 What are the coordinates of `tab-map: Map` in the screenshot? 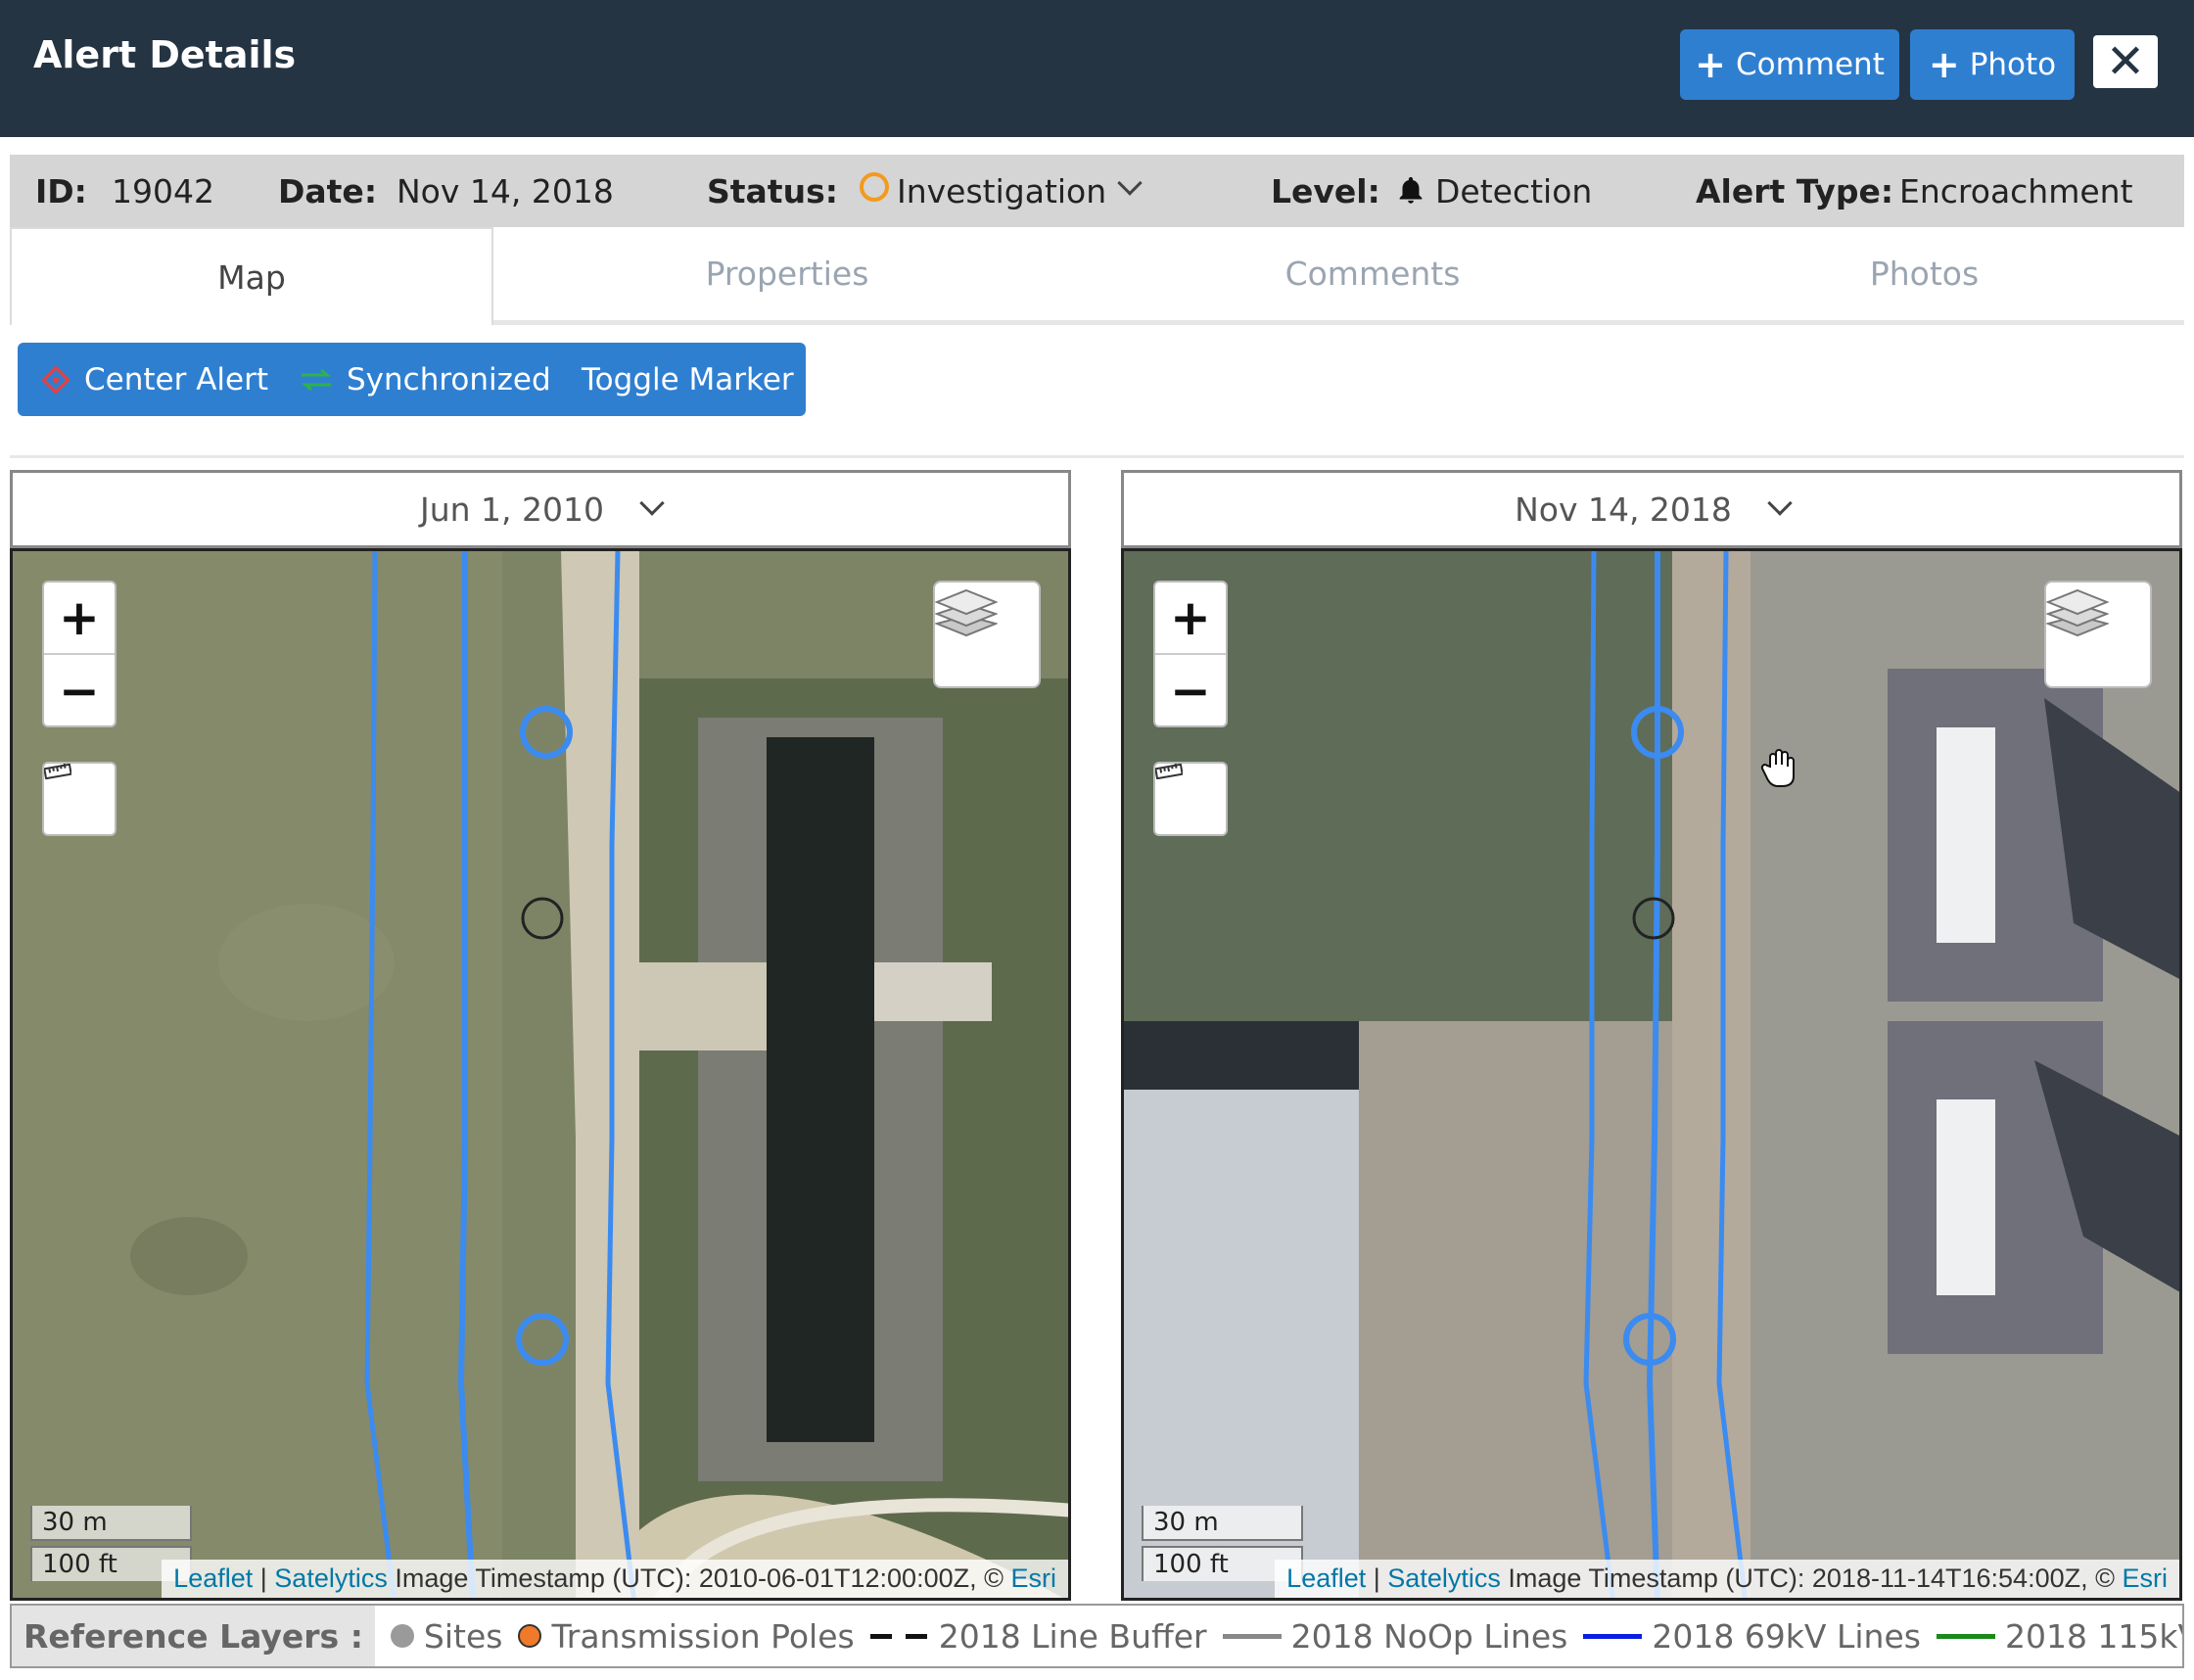 It's located at (251, 276).